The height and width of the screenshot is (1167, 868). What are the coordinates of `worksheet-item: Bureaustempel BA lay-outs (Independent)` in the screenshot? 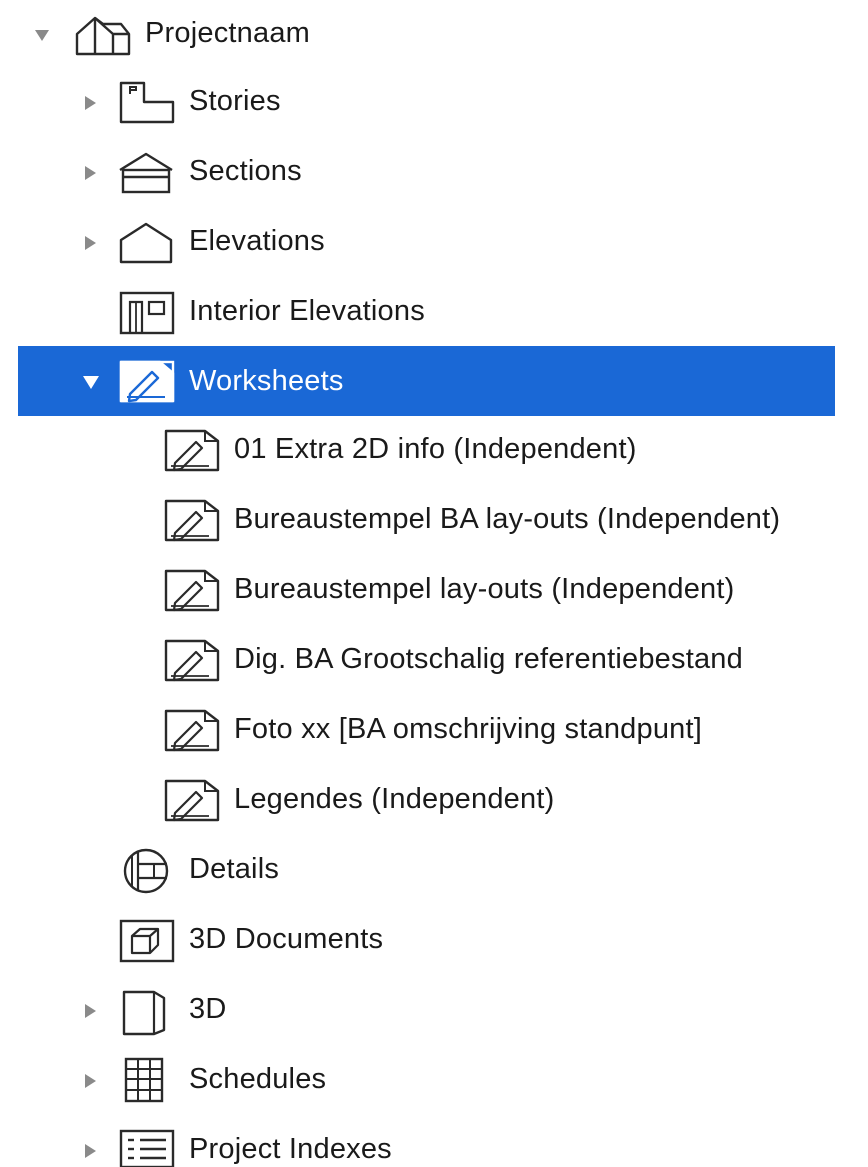 It's located at (417, 521).